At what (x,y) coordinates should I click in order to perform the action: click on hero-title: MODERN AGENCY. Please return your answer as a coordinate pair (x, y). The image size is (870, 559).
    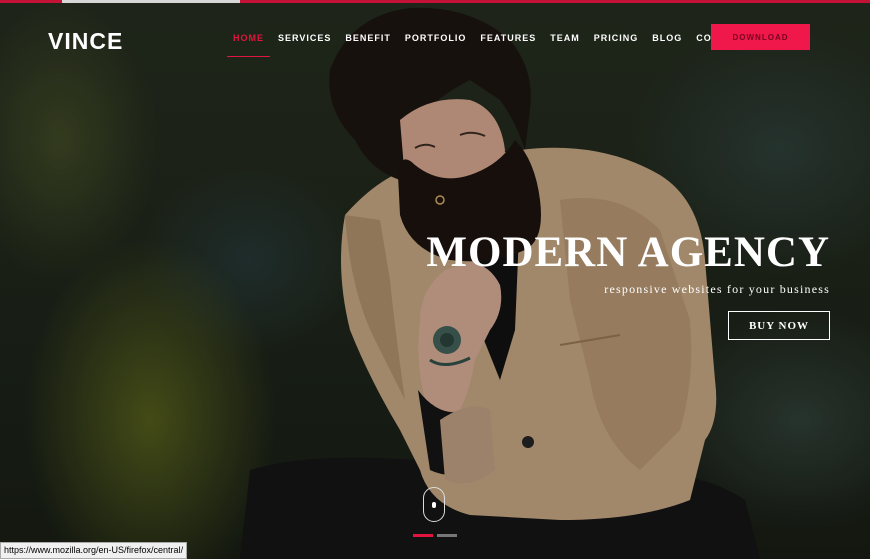
    Looking at the image, I should click on (628, 252).